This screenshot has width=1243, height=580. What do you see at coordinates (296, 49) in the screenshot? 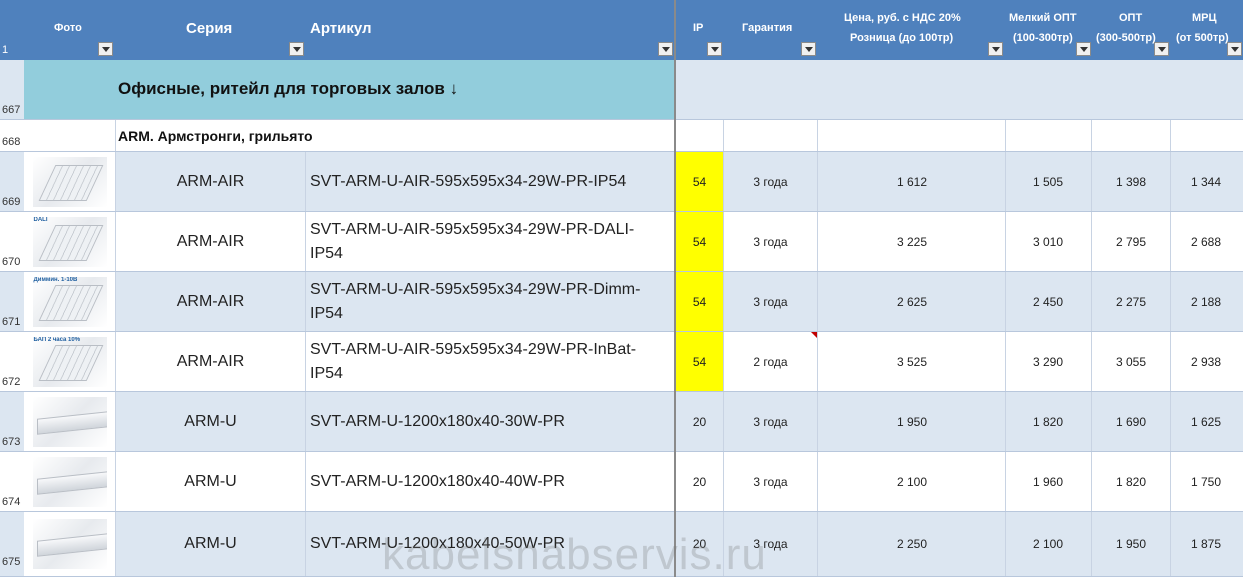
I see `filter-series-button` at bounding box center [296, 49].